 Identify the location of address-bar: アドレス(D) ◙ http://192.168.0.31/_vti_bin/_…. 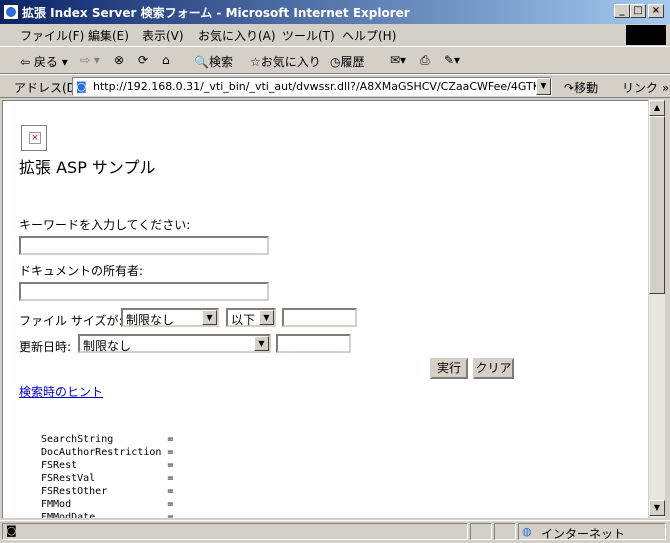
(335, 86).